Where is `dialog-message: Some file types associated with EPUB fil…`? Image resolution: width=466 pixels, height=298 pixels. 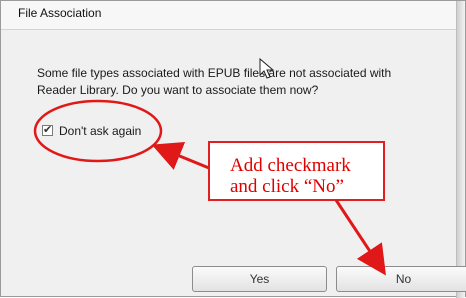
dialog-message: Some file types associated with EPUB fil… is located at coordinates (242, 82).